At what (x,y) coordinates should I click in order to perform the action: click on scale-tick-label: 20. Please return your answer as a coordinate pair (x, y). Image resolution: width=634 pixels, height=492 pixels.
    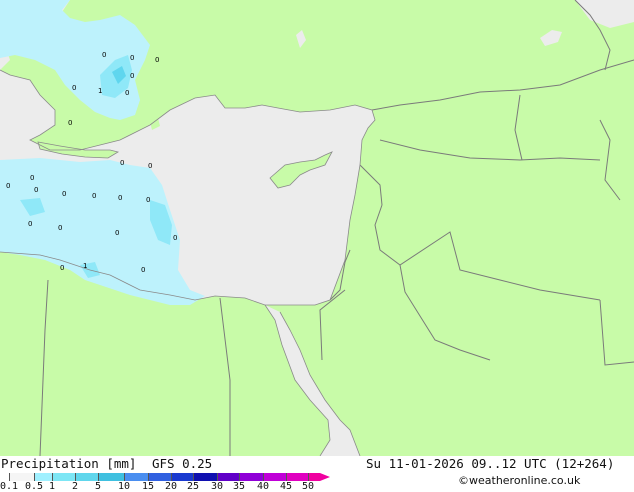
    Looking at the image, I should click on (171, 486).